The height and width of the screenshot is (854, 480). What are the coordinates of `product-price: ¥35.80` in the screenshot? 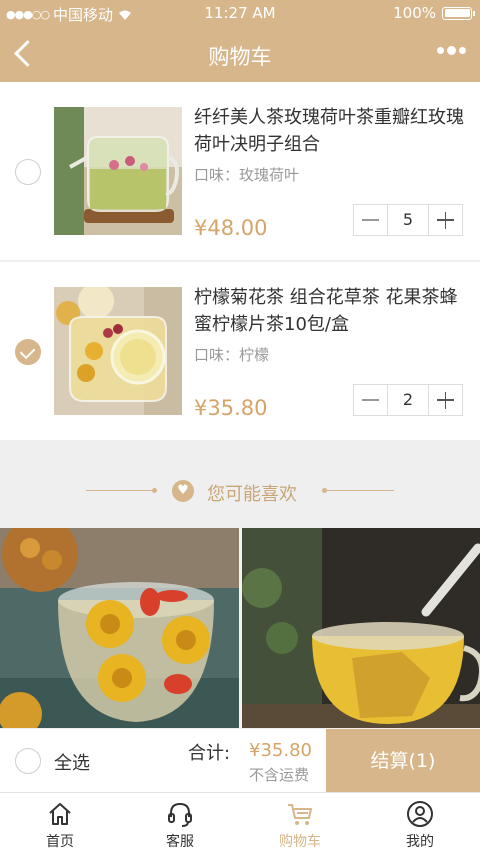 It's located at (231, 408).